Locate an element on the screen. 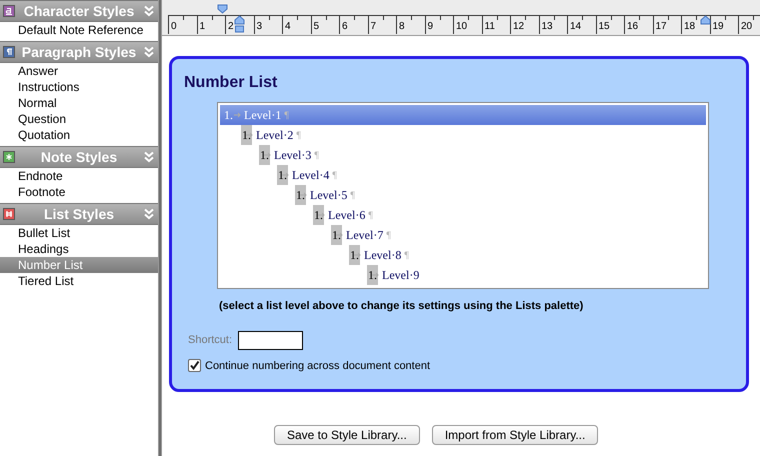  list-level-row: 1. Level·9 is located at coordinates (535, 275).